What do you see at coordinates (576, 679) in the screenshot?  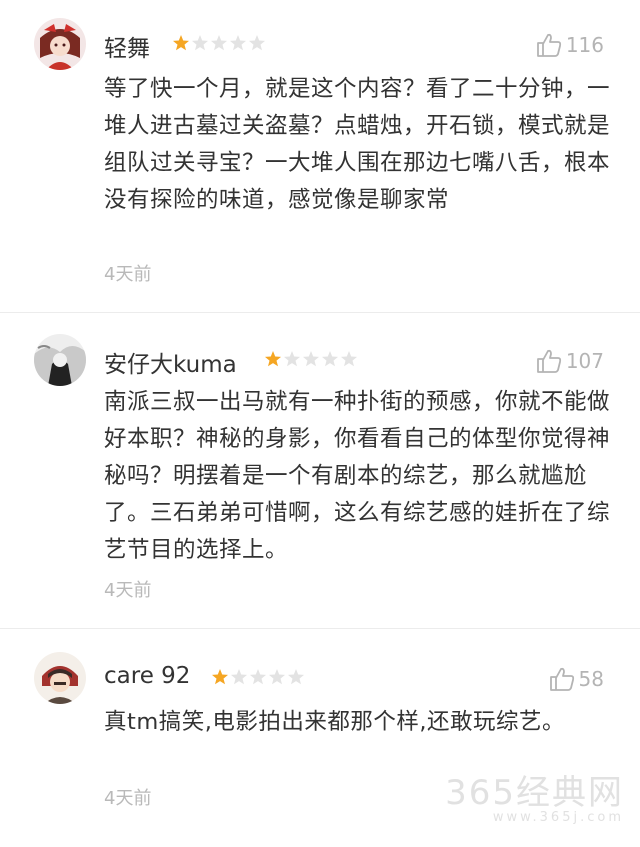 I see `like-button: 58` at bounding box center [576, 679].